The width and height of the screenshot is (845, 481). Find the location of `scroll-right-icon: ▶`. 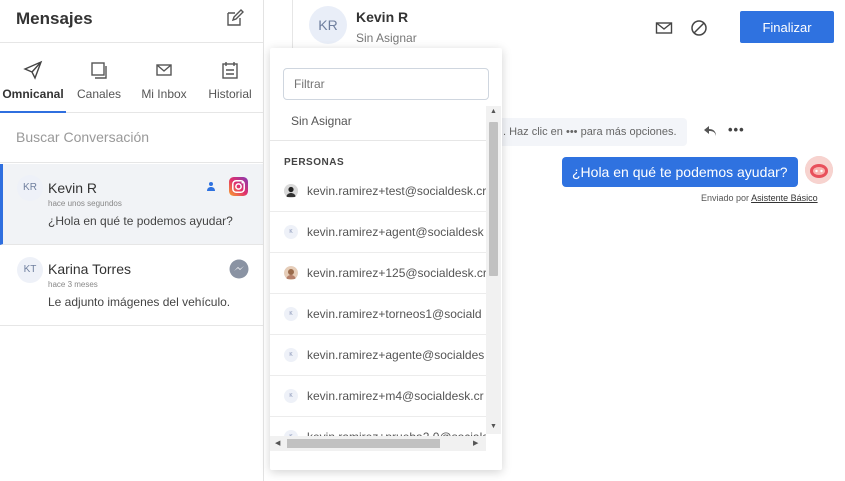

scroll-right-icon: ▶ is located at coordinates (475, 443).